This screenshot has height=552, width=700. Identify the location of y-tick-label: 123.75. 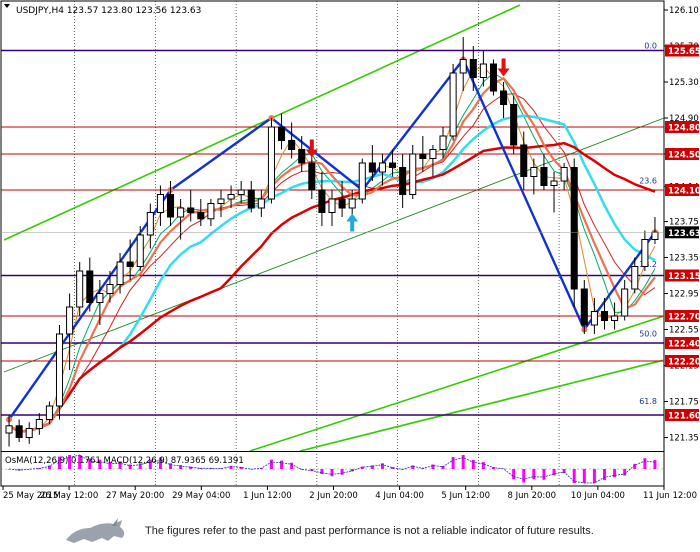
(684, 223).